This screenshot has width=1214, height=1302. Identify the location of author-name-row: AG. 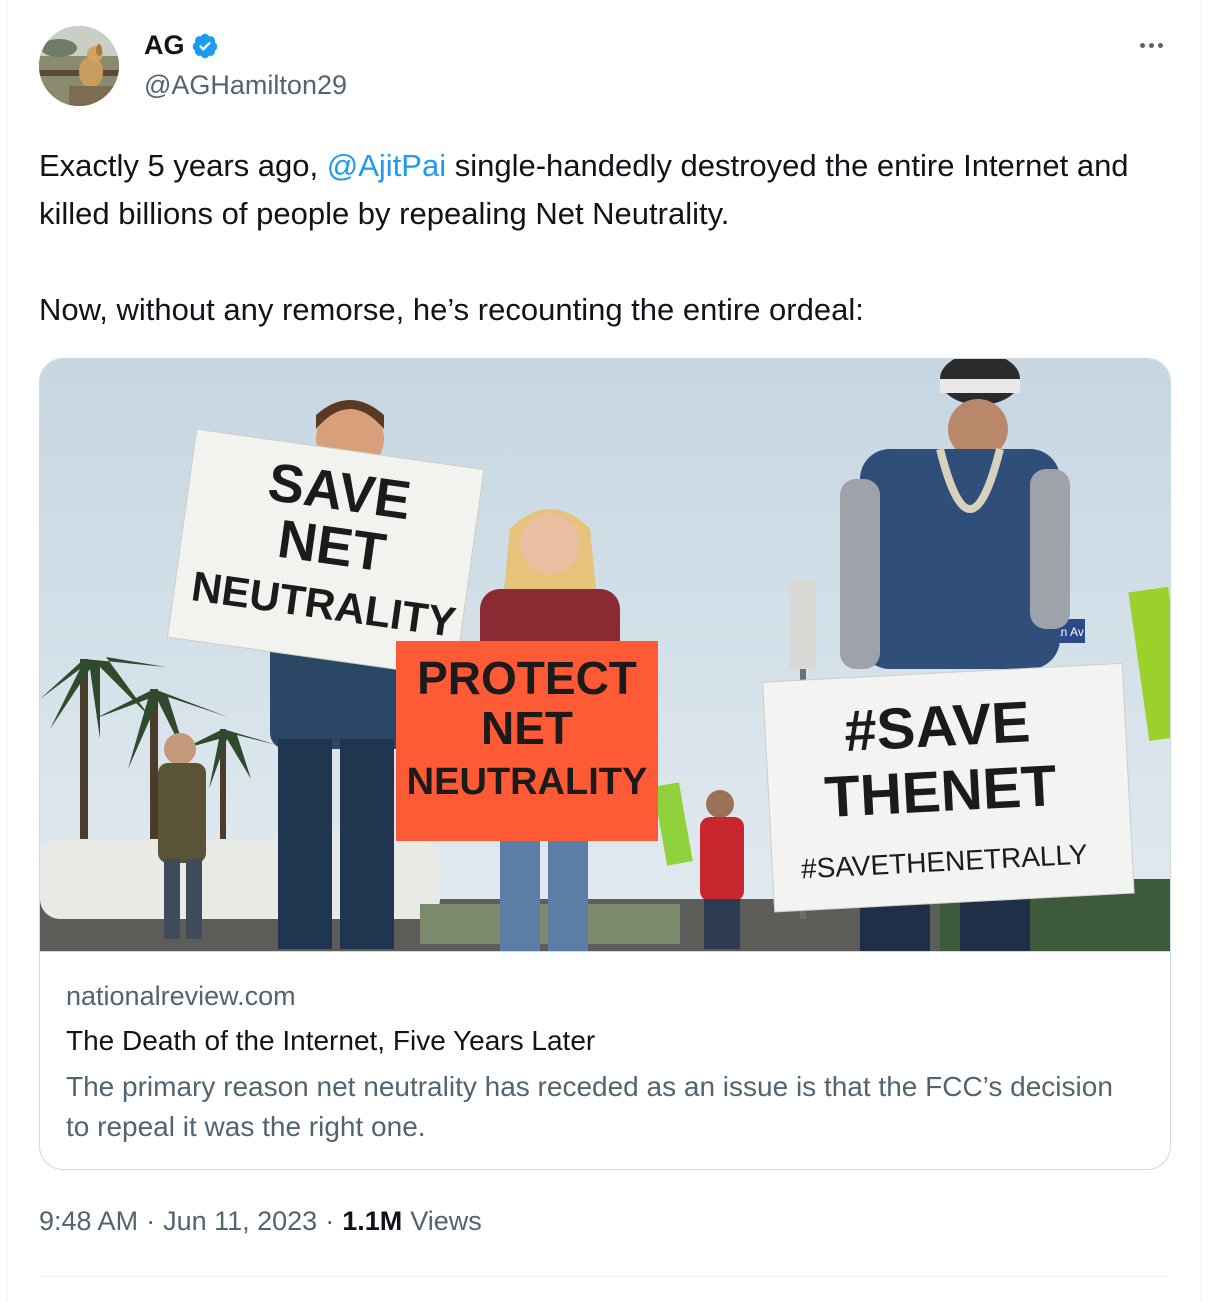
(181, 45).